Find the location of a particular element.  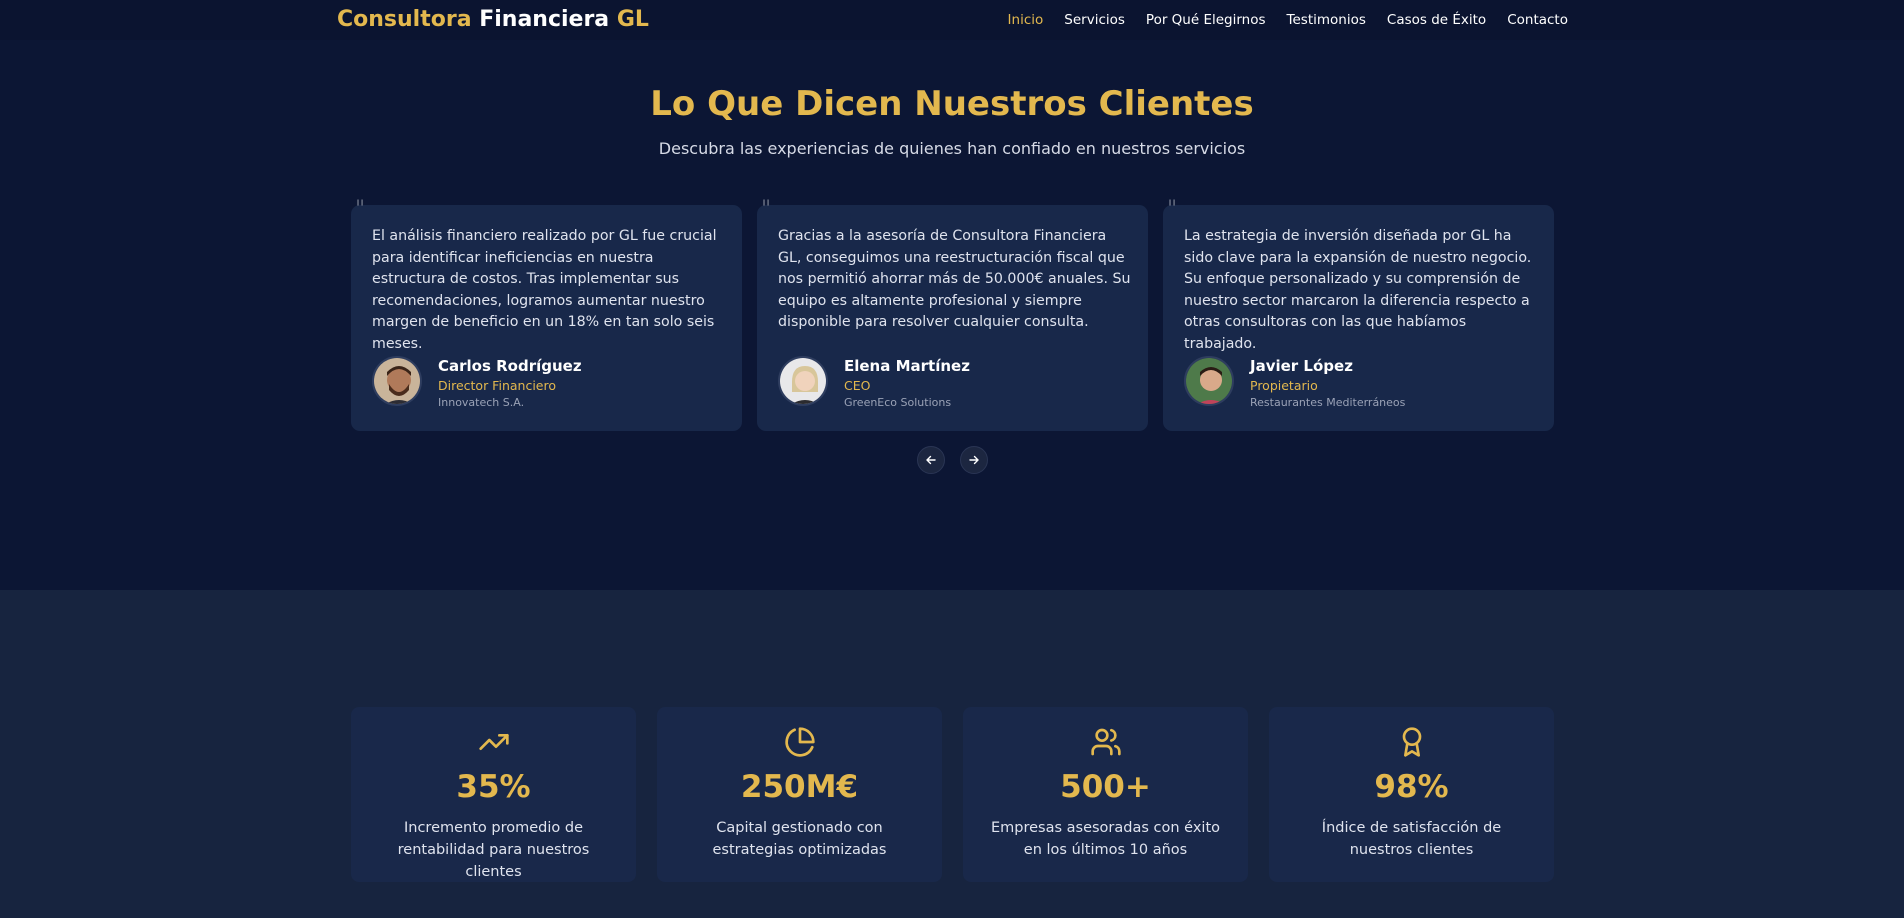

arrow-left-icon is located at coordinates (931, 460).